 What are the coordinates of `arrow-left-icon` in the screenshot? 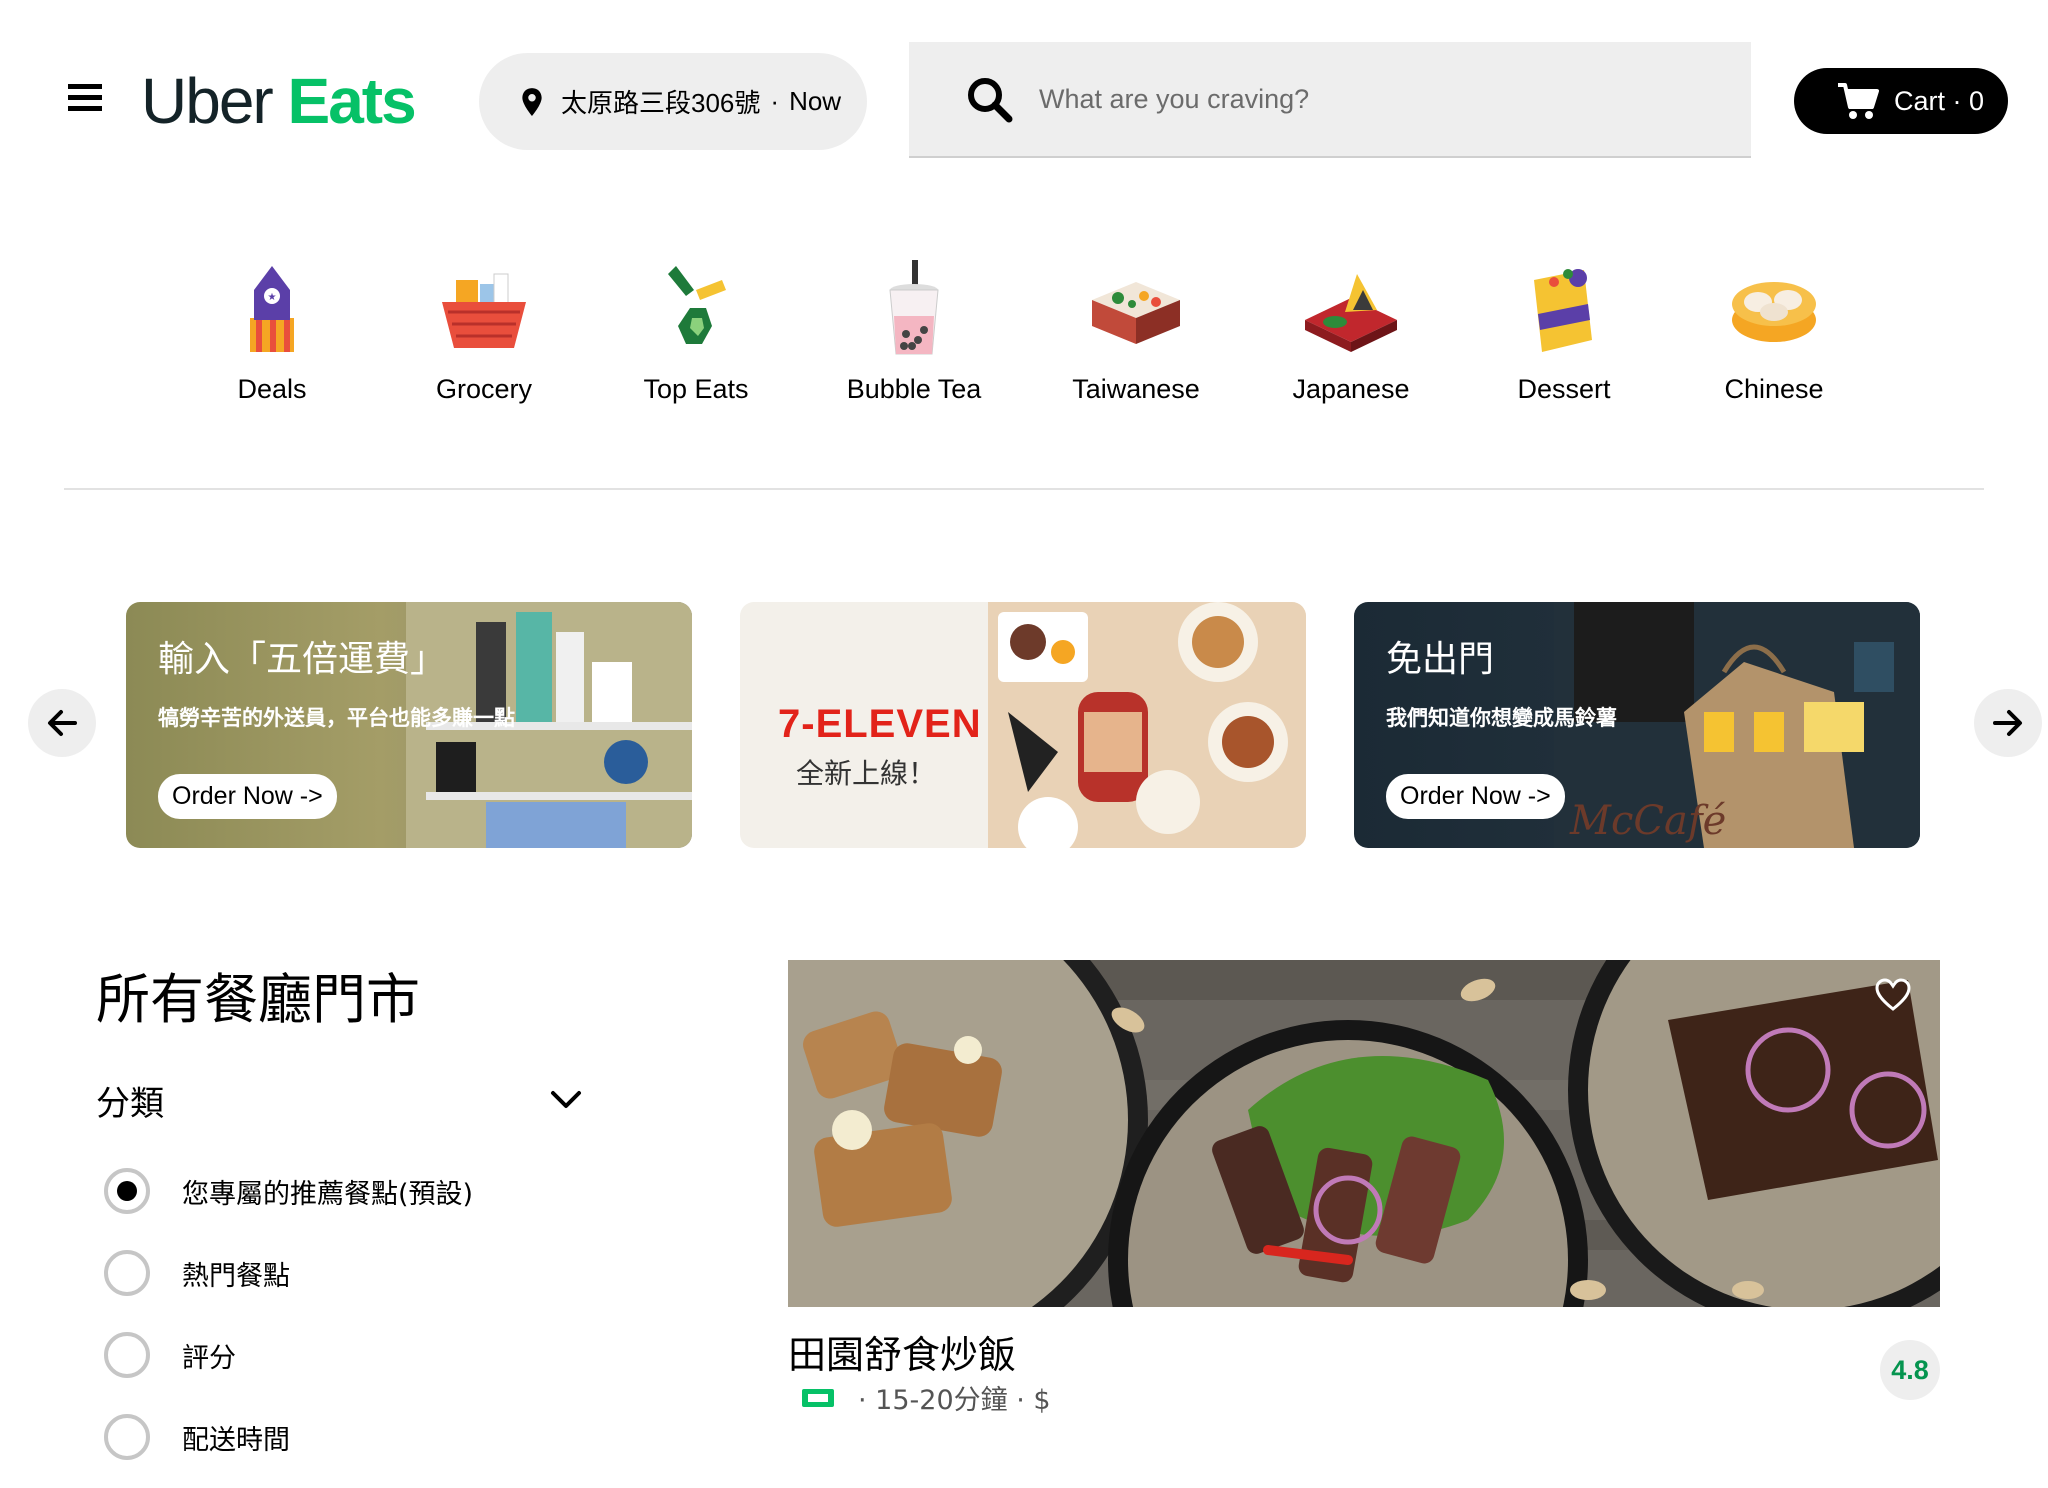 It's located at (62, 723).